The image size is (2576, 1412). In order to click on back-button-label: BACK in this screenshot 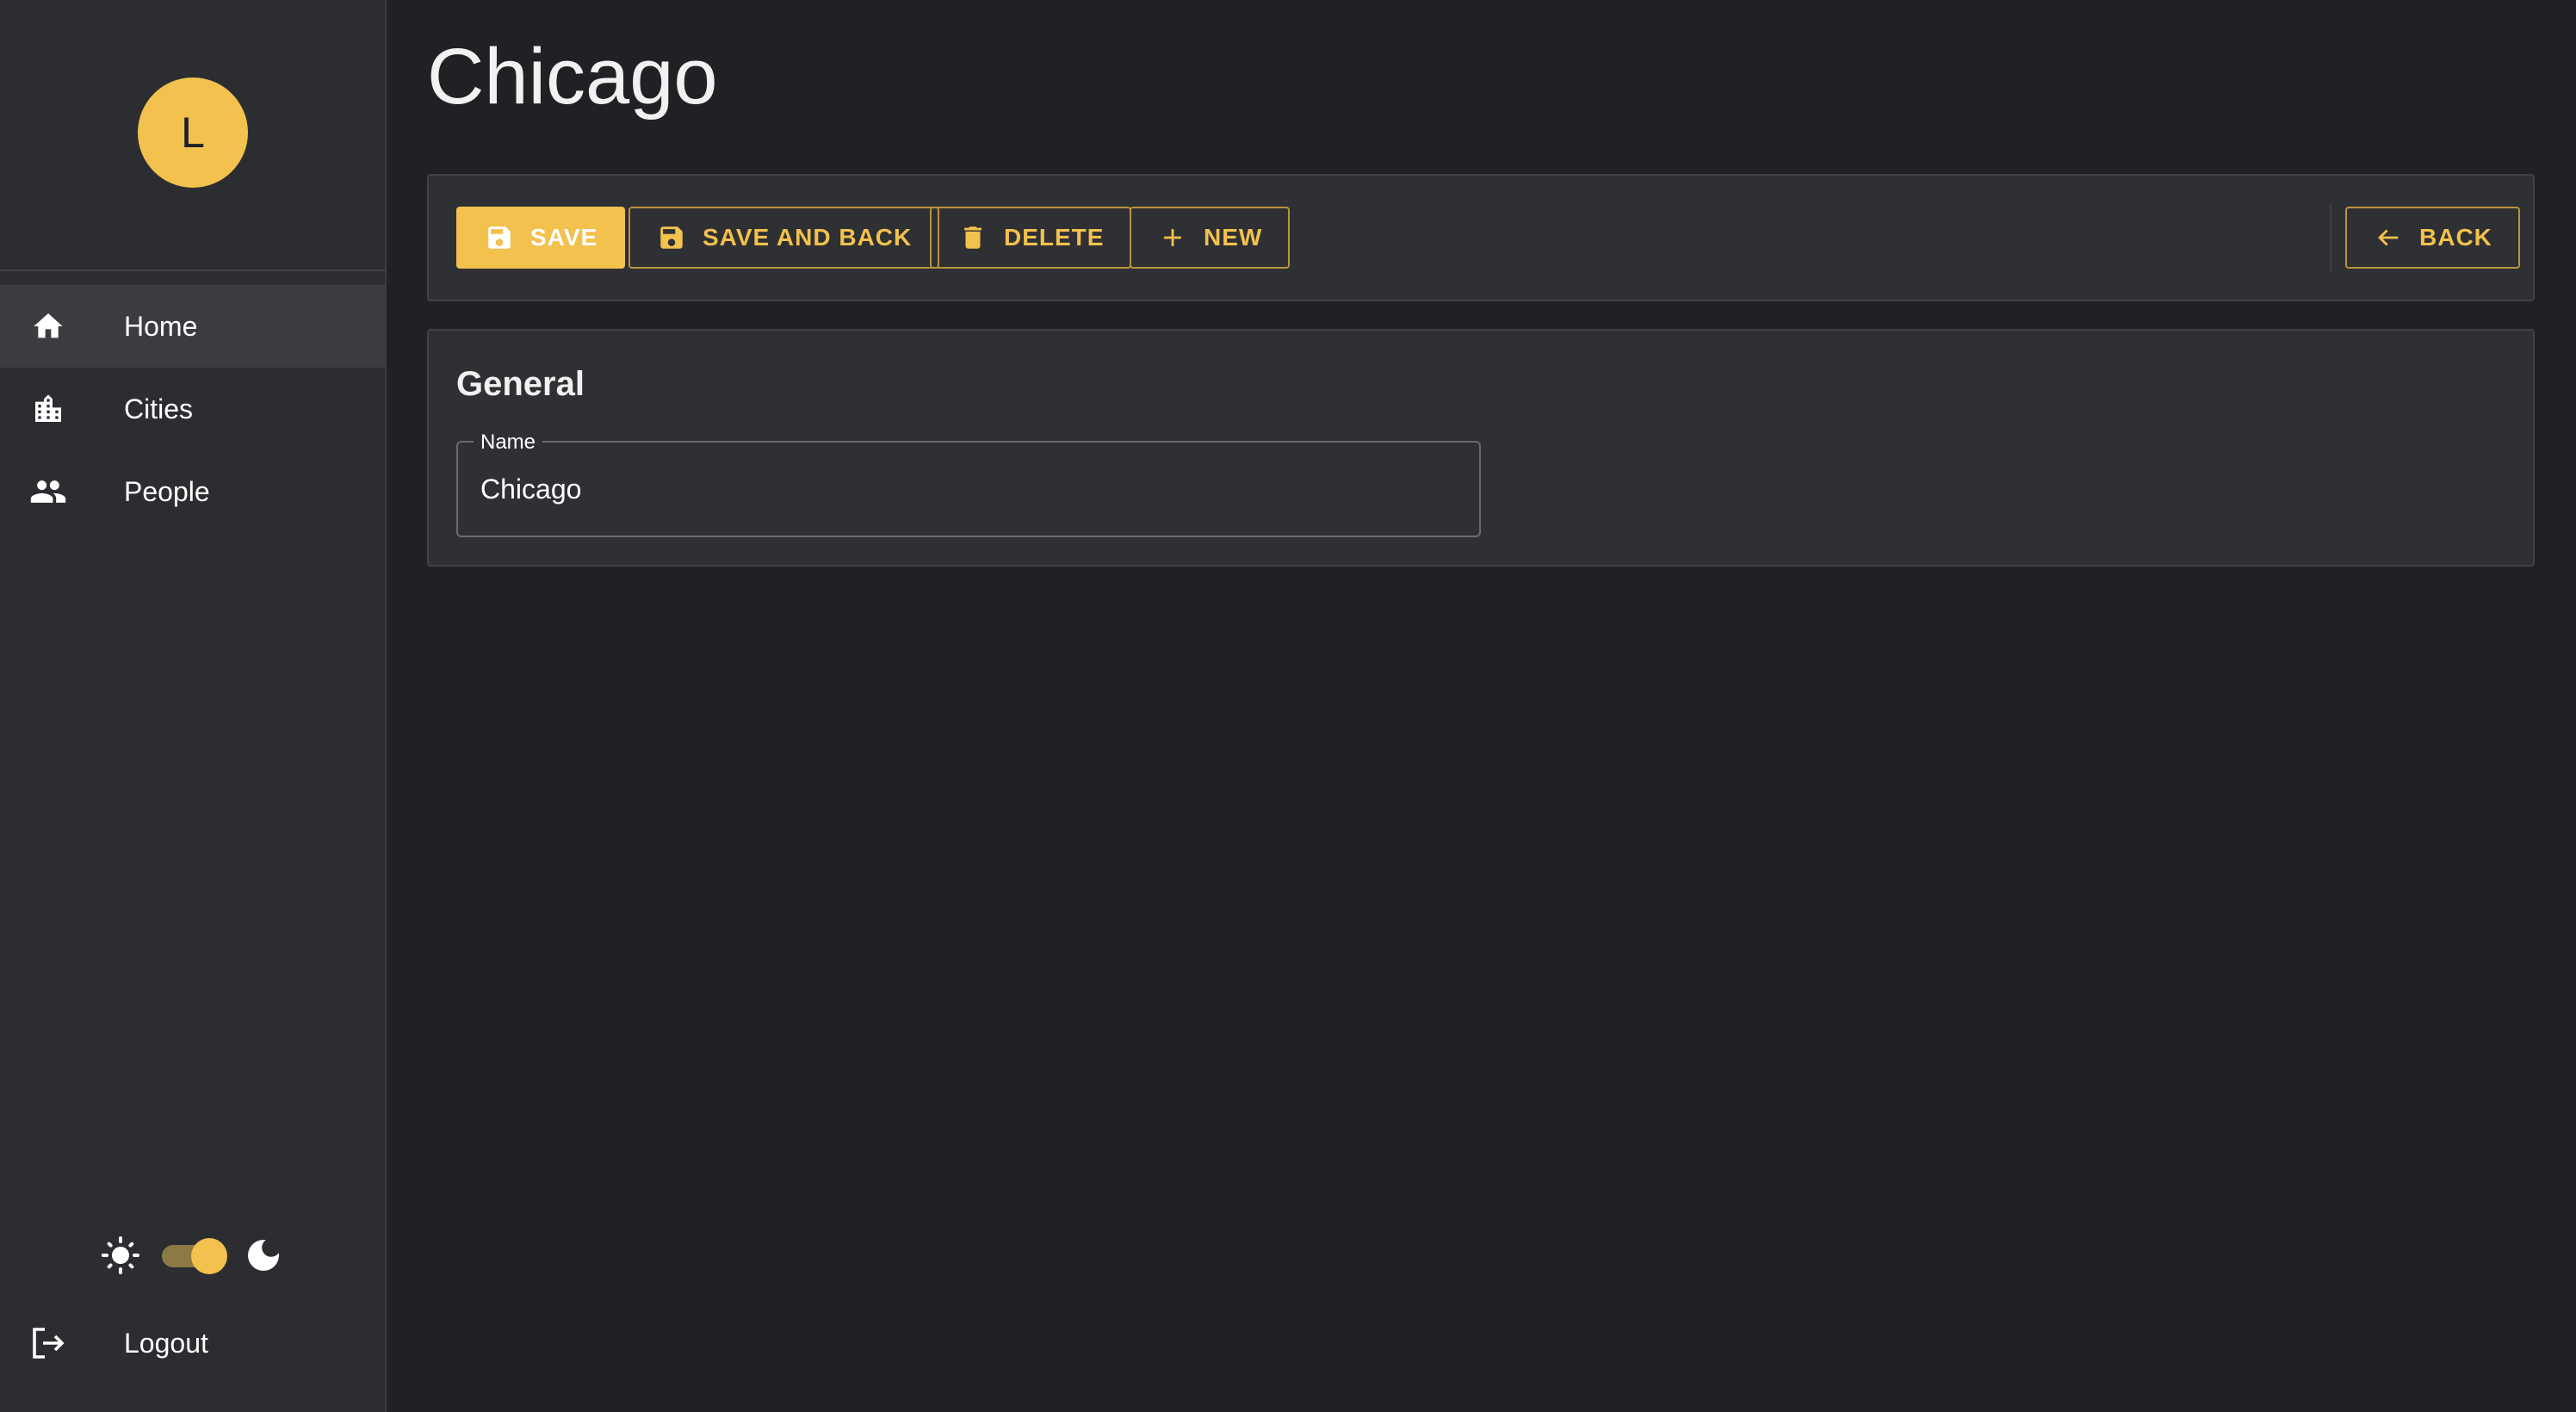, I will do `click(2456, 237)`.